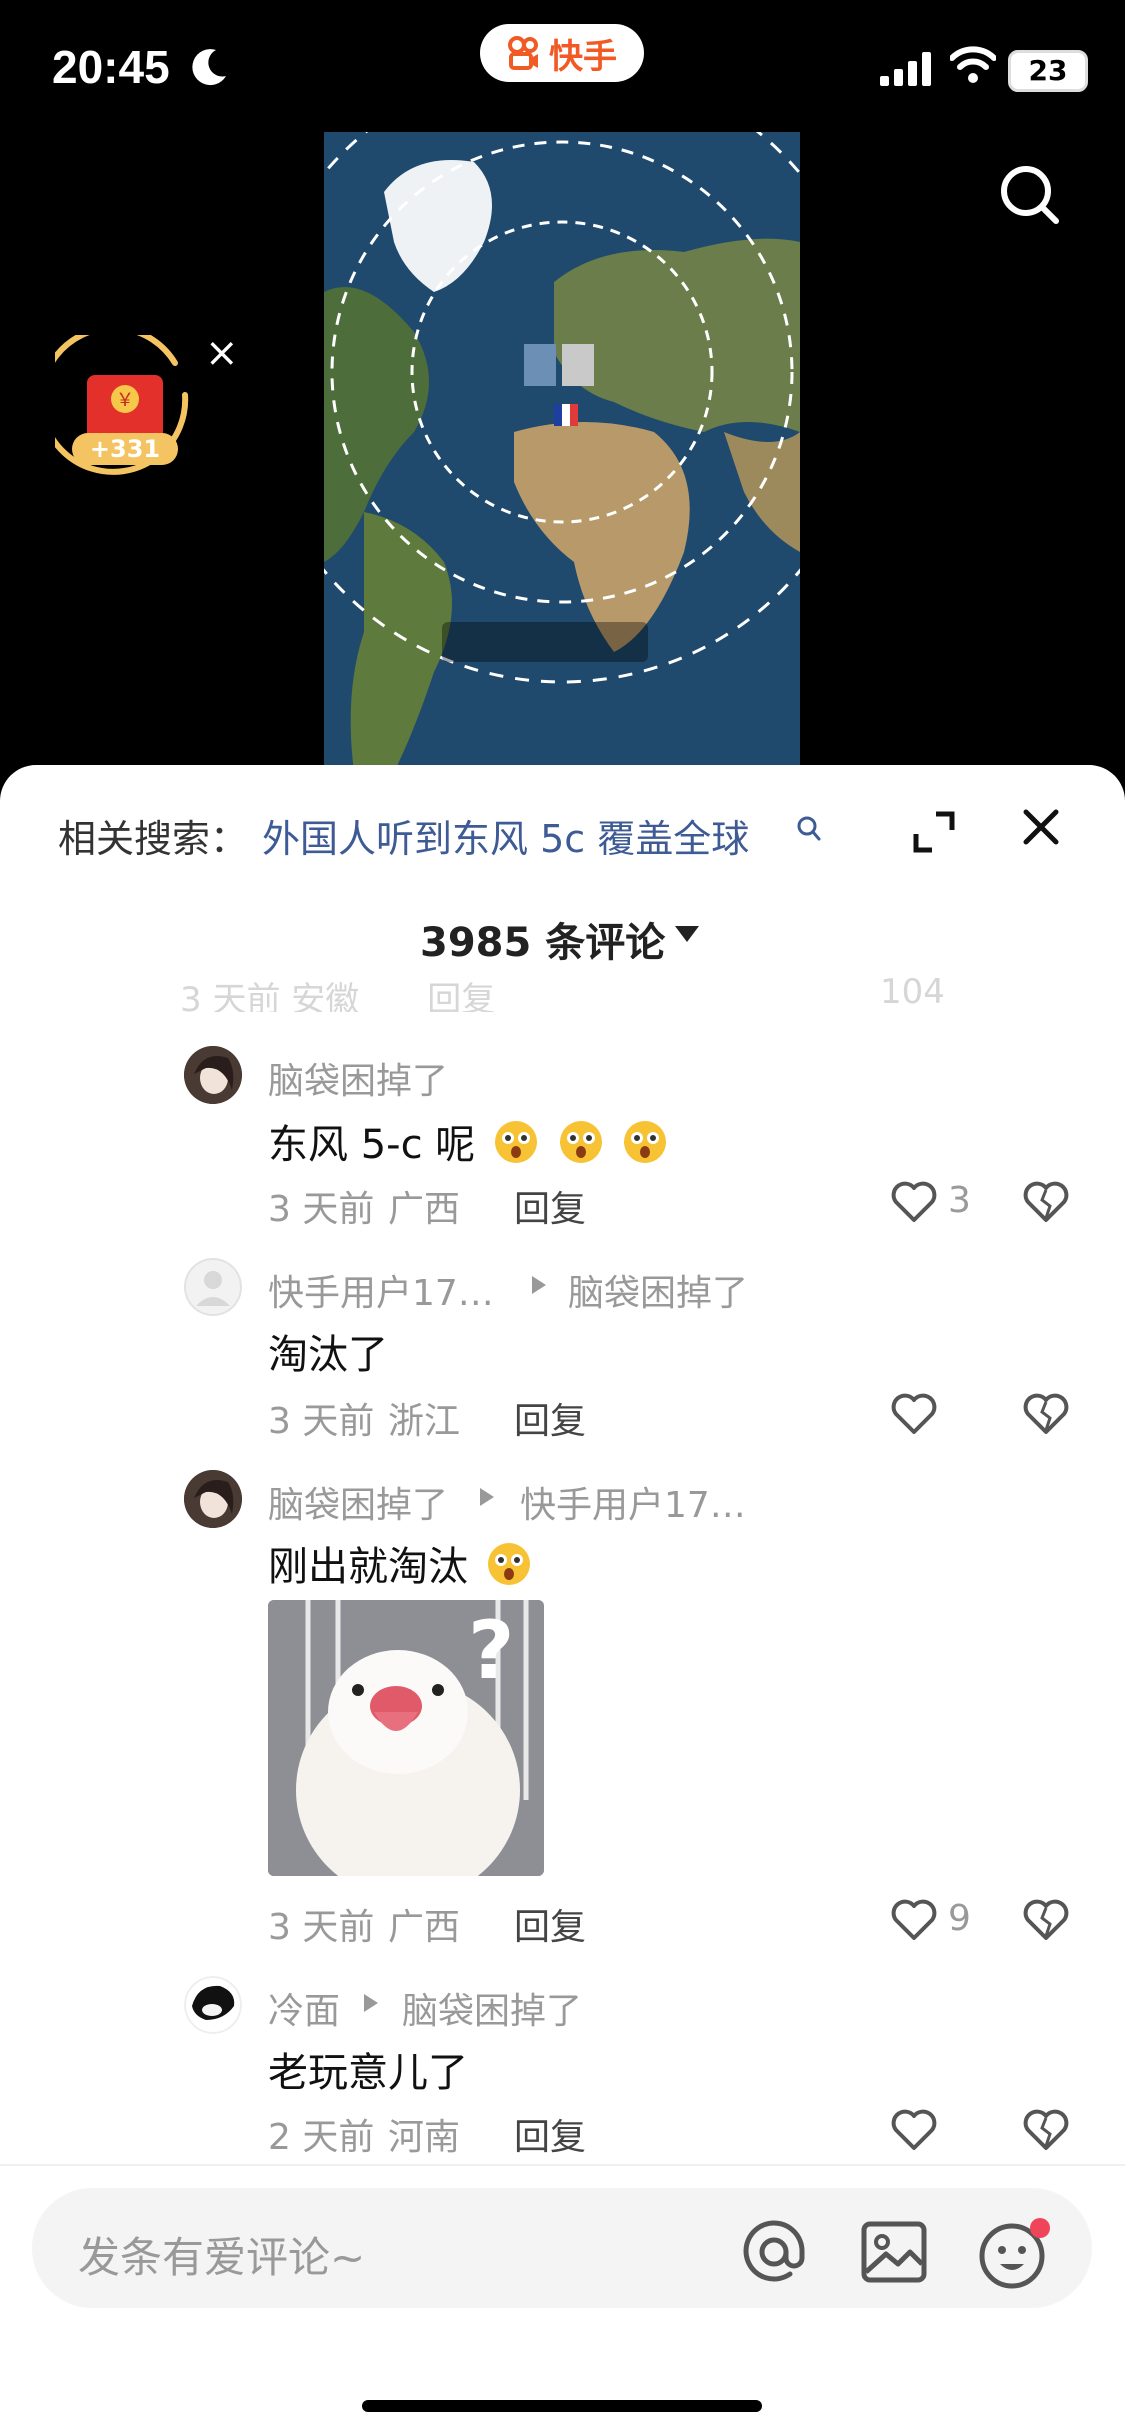  I want to click on comment-location: 河南, so click(424, 2137).